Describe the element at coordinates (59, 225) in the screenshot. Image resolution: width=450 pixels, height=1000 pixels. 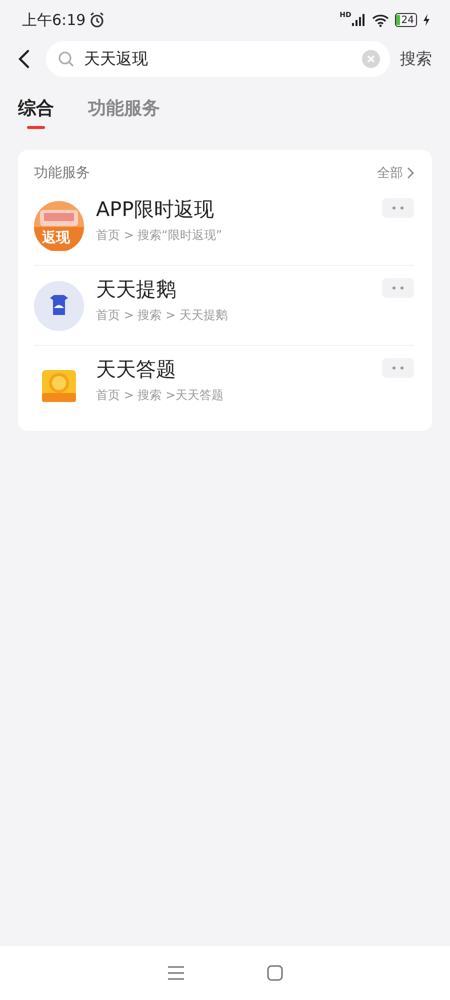
I see `cashback-icon: 返现` at that location.